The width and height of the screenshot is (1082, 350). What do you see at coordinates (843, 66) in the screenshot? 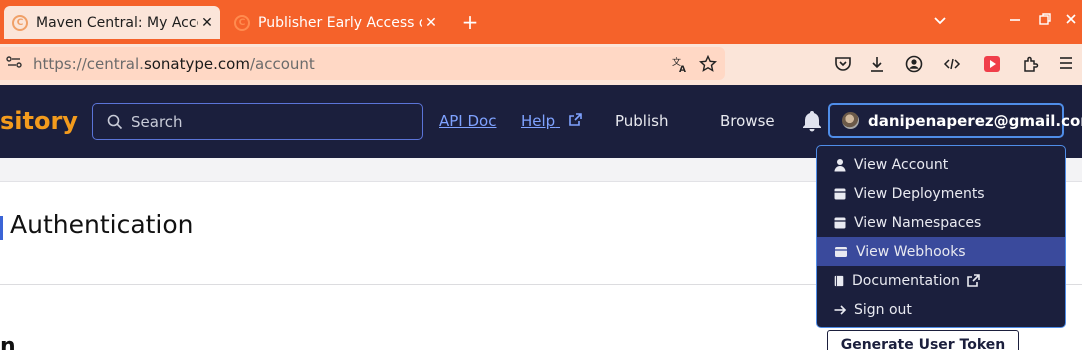
I see `pocket-icon` at bounding box center [843, 66].